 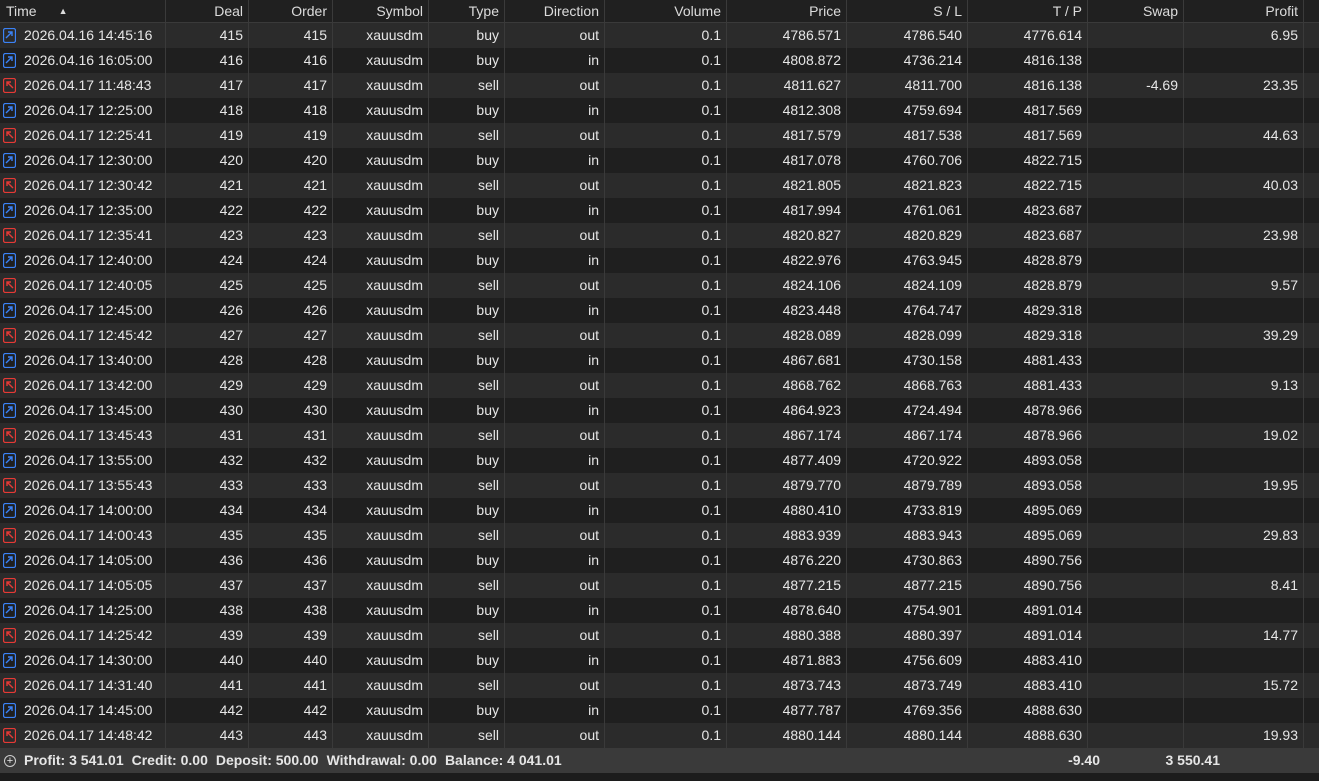 What do you see at coordinates (1028, 135) in the screenshot?
I see `cell-tp: 4817.569` at bounding box center [1028, 135].